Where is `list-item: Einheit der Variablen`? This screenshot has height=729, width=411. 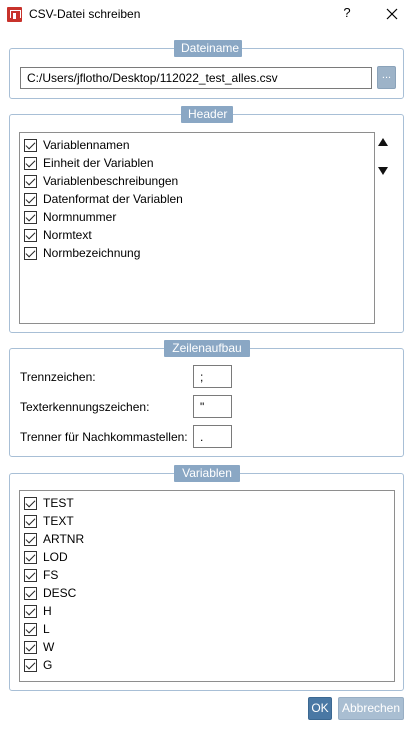 list-item: Einheit der Variablen is located at coordinates (89, 163).